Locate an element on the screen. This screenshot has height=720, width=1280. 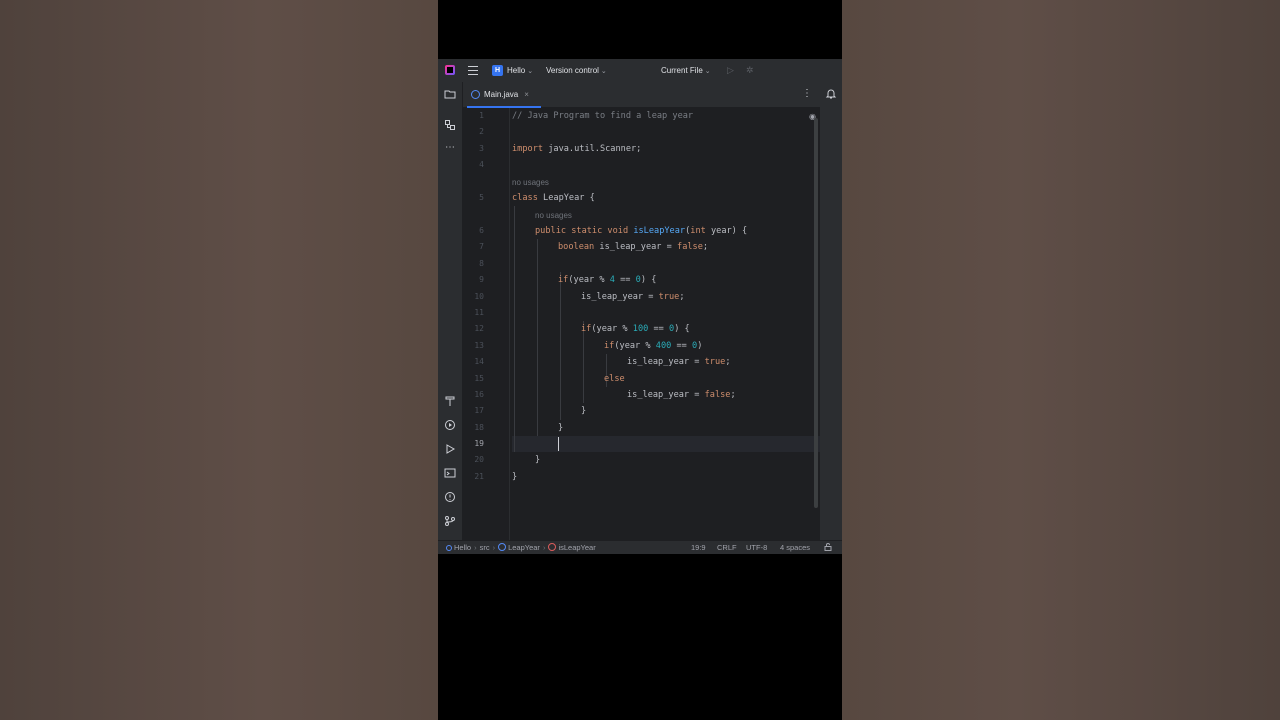
lock-icon is located at coordinates (828, 547).